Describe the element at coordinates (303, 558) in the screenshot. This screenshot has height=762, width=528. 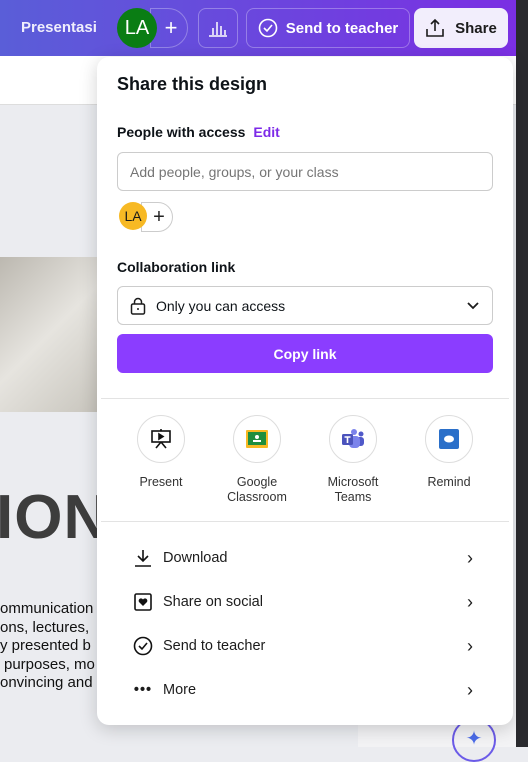
I see `menu-download: Download ›` at that location.